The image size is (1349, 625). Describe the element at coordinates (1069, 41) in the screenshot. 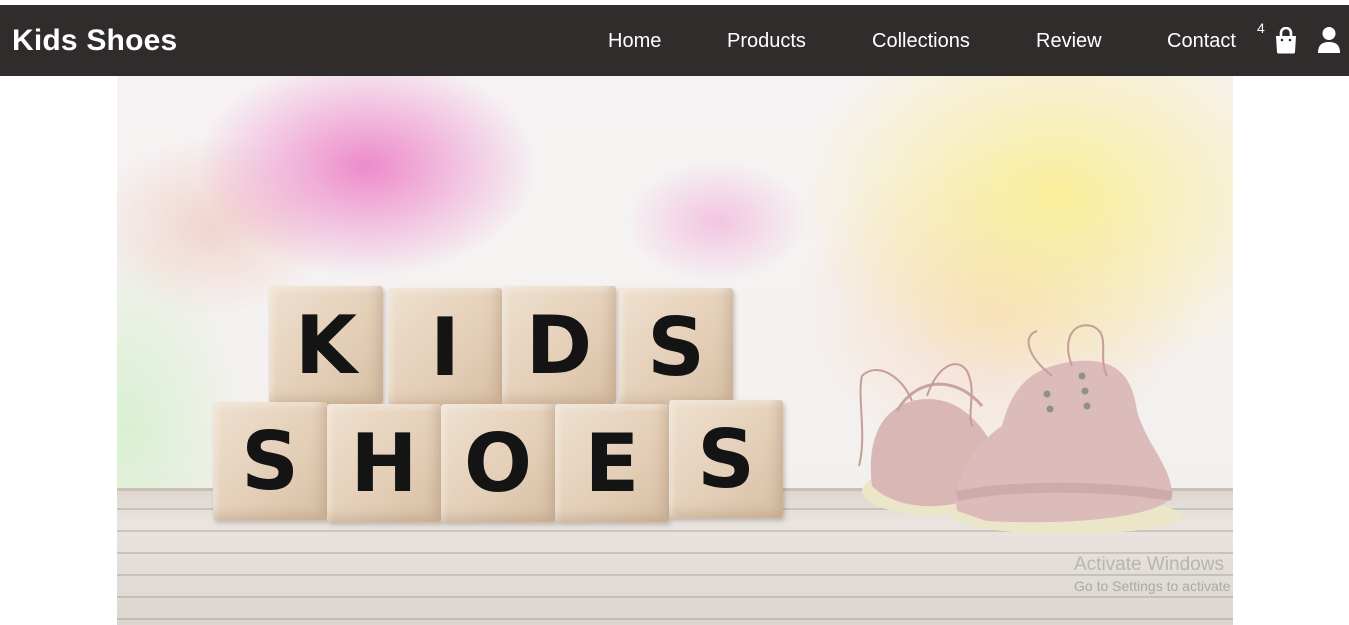

I see `nav-review-link: Review` at that location.